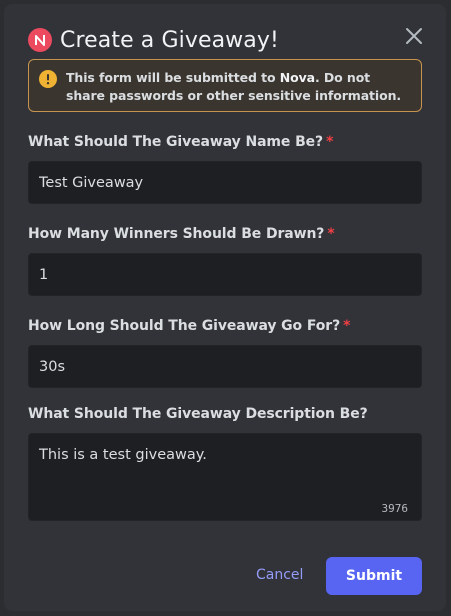 This screenshot has height=616, width=451. I want to click on modal-header: Create a Giveaway!, so click(153, 40).